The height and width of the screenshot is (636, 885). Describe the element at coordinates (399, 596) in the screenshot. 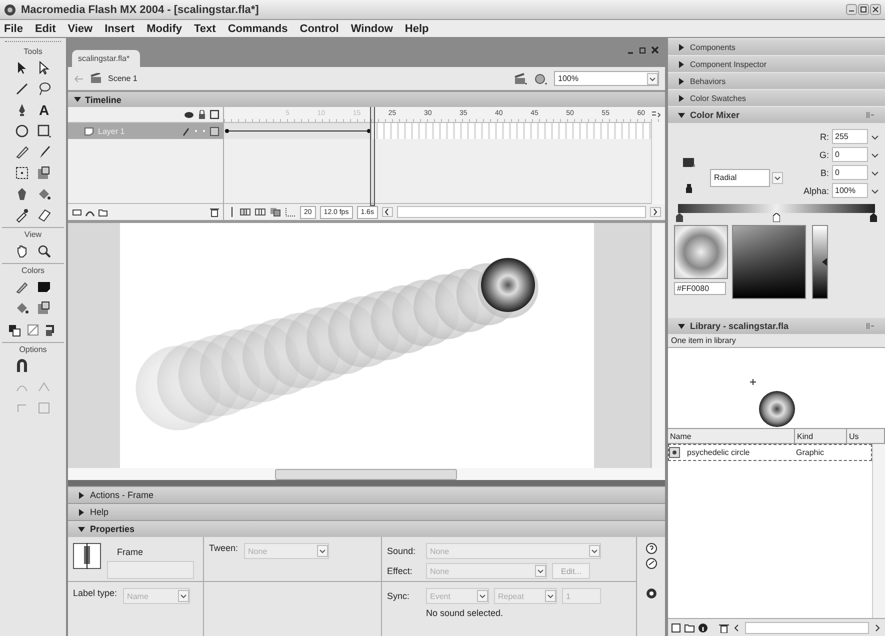

I see `sync-label: Sync:` at that location.